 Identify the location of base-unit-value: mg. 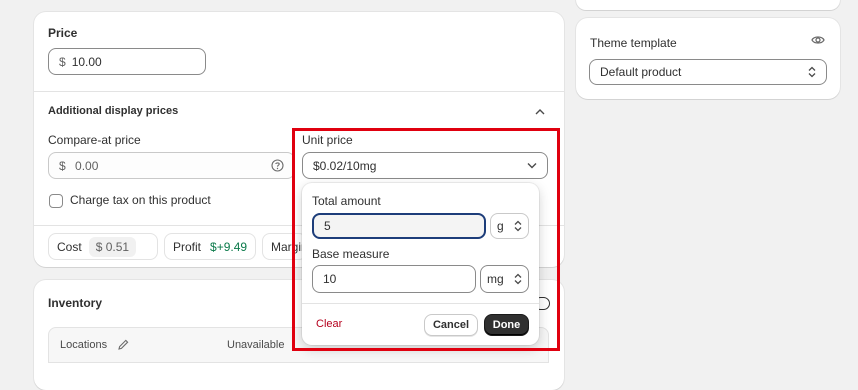
(495, 279).